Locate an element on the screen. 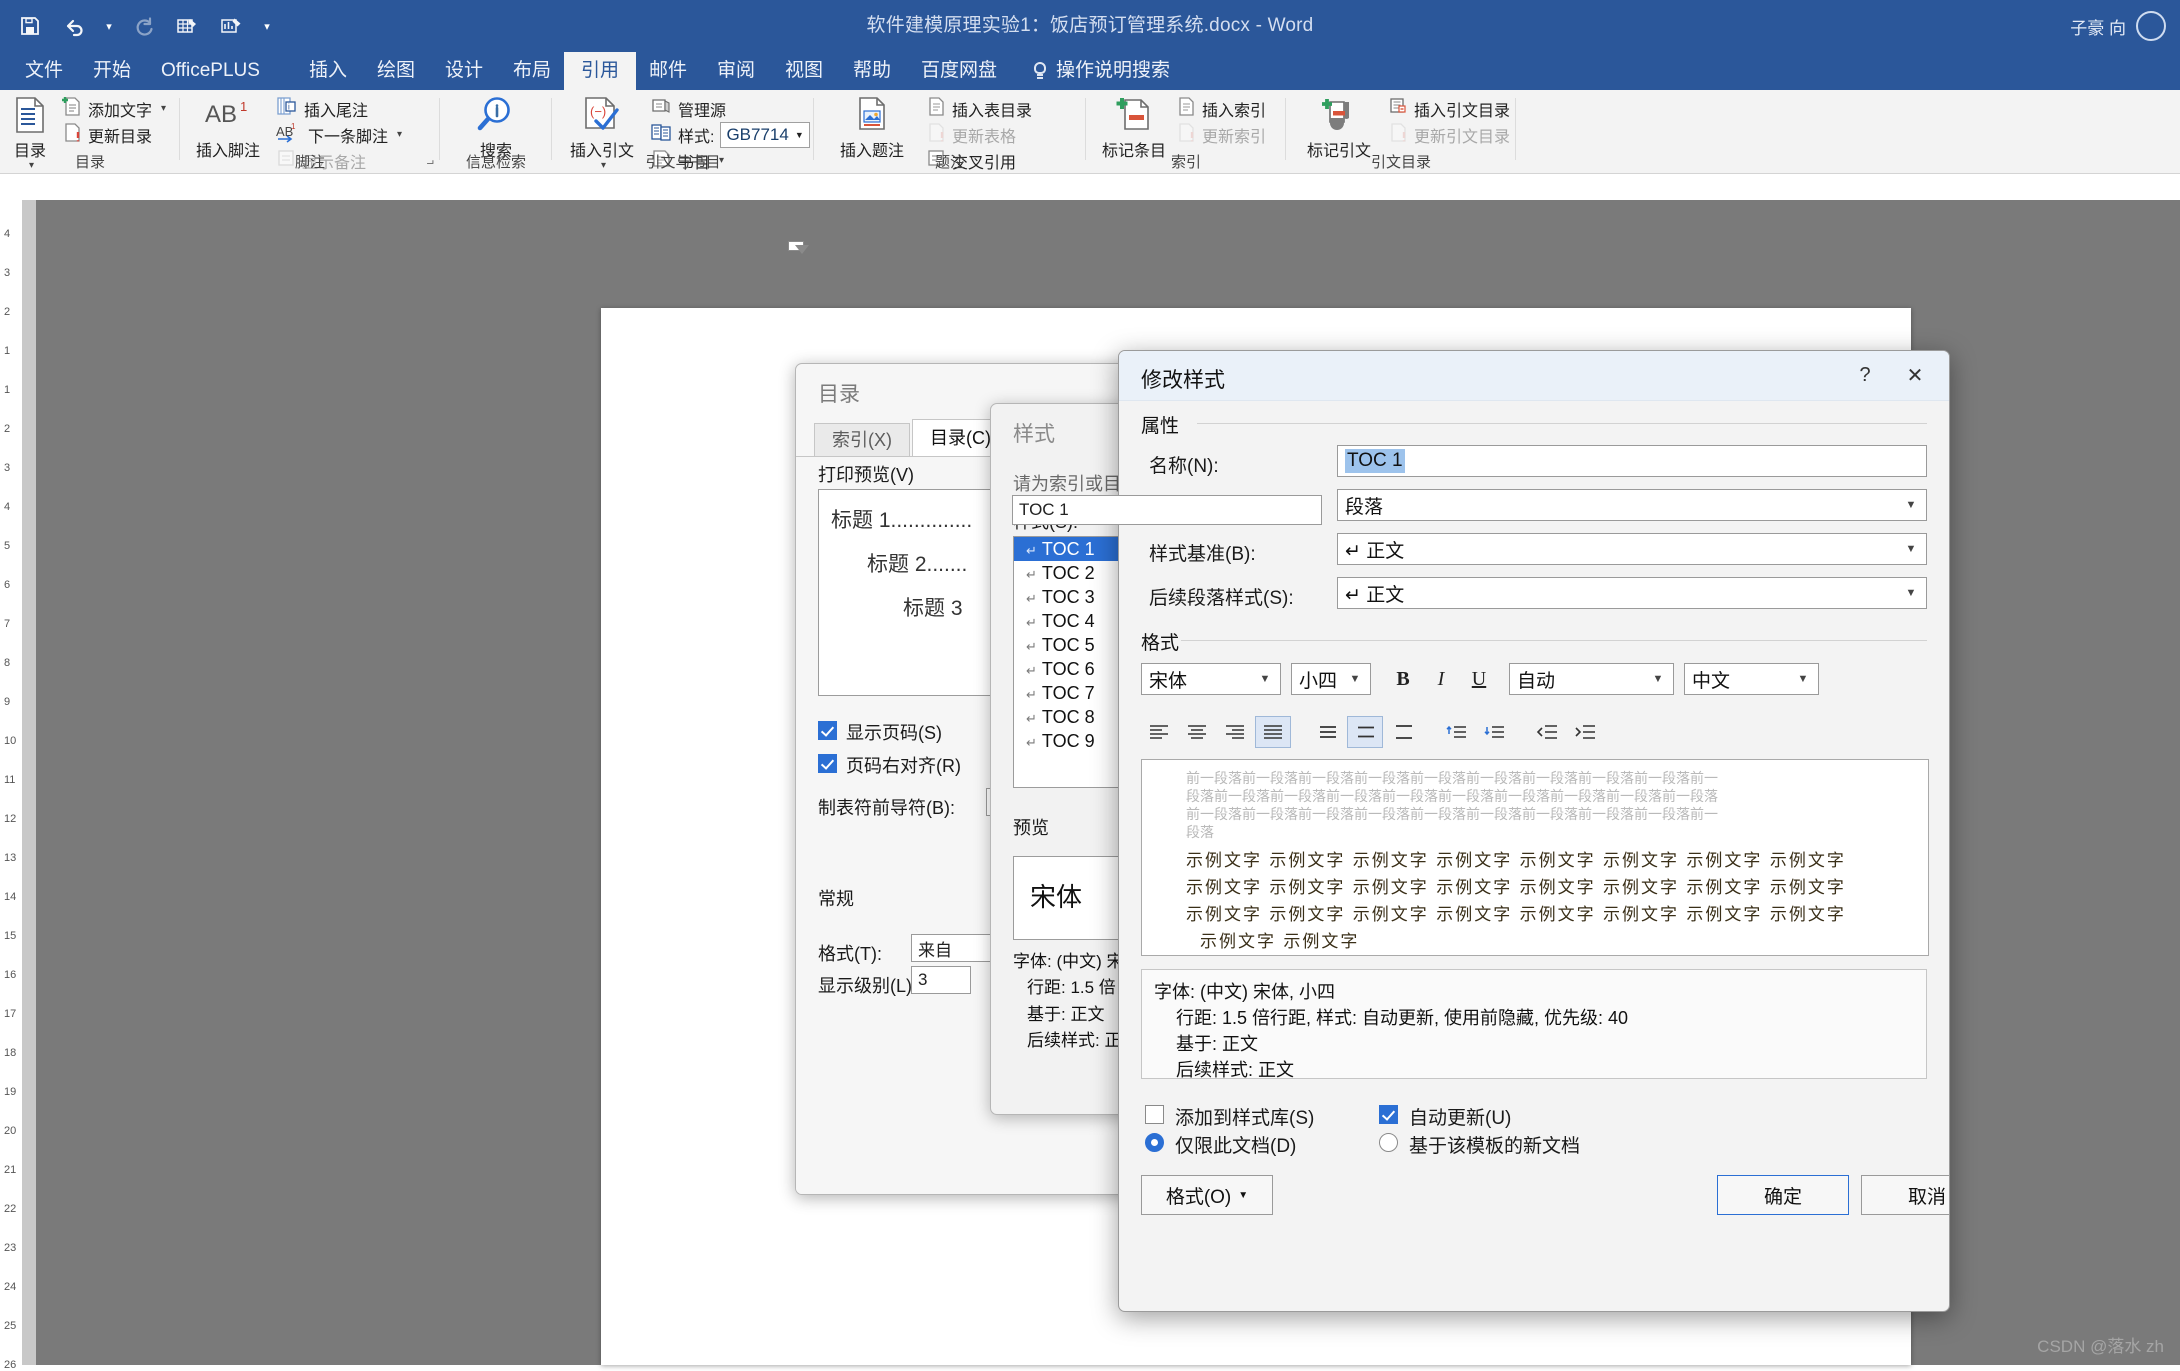  underline-button: U is located at coordinates (1479, 679).